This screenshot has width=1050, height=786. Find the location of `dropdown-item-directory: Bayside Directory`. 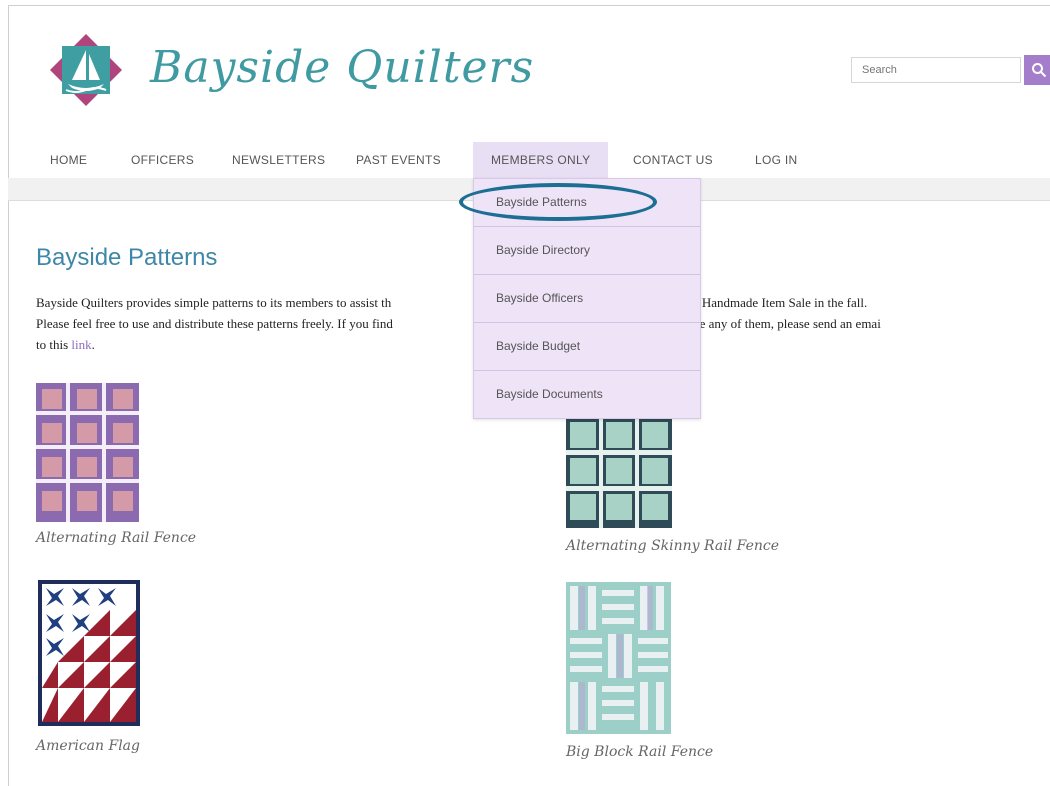

dropdown-item-directory: Bayside Directory is located at coordinates (587, 251).